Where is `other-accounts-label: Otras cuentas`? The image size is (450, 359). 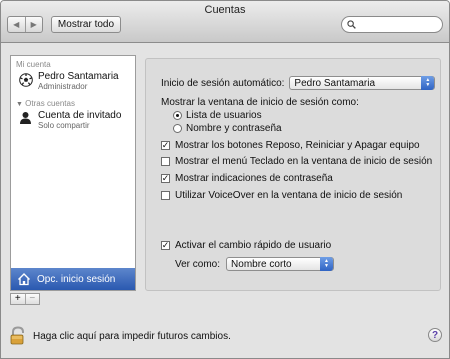
other-accounts-label: Otras cuentas is located at coordinates (50, 103).